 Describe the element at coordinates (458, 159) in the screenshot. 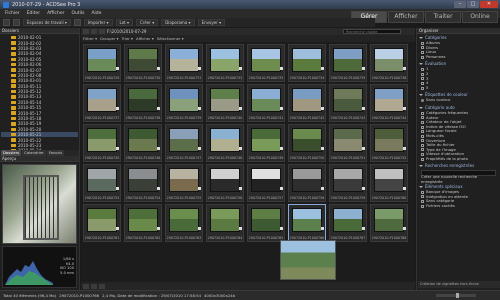

I see `organize-item: Propriétés de la photo` at that location.